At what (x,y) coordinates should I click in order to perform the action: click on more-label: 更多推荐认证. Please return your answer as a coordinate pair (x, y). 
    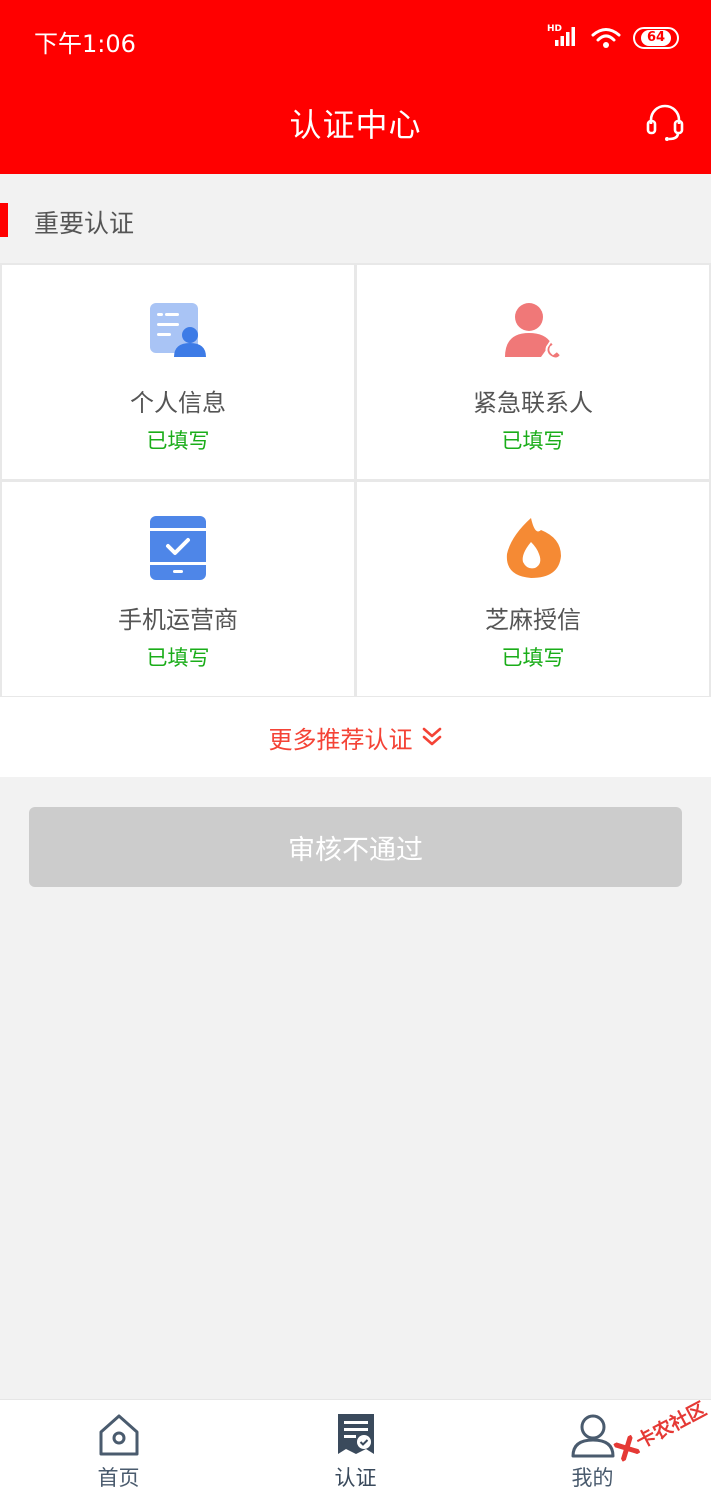
    Looking at the image, I should click on (340, 739).